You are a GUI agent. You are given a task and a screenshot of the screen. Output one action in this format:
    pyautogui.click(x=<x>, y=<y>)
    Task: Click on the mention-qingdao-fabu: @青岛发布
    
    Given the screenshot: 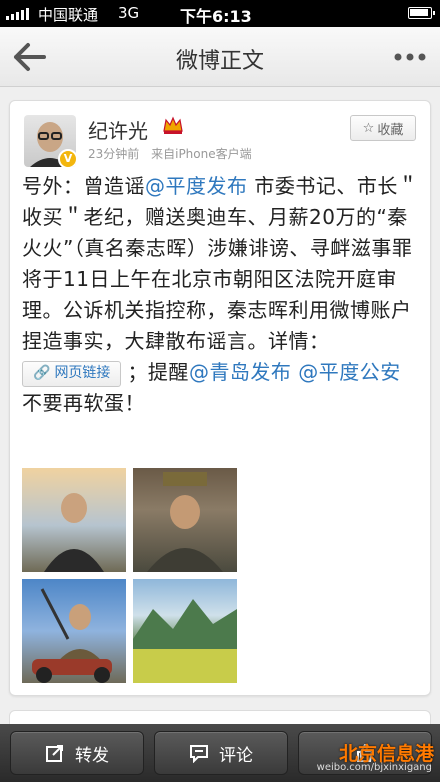 What is the action you would take?
    pyautogui.click(x=240, y=372)
    